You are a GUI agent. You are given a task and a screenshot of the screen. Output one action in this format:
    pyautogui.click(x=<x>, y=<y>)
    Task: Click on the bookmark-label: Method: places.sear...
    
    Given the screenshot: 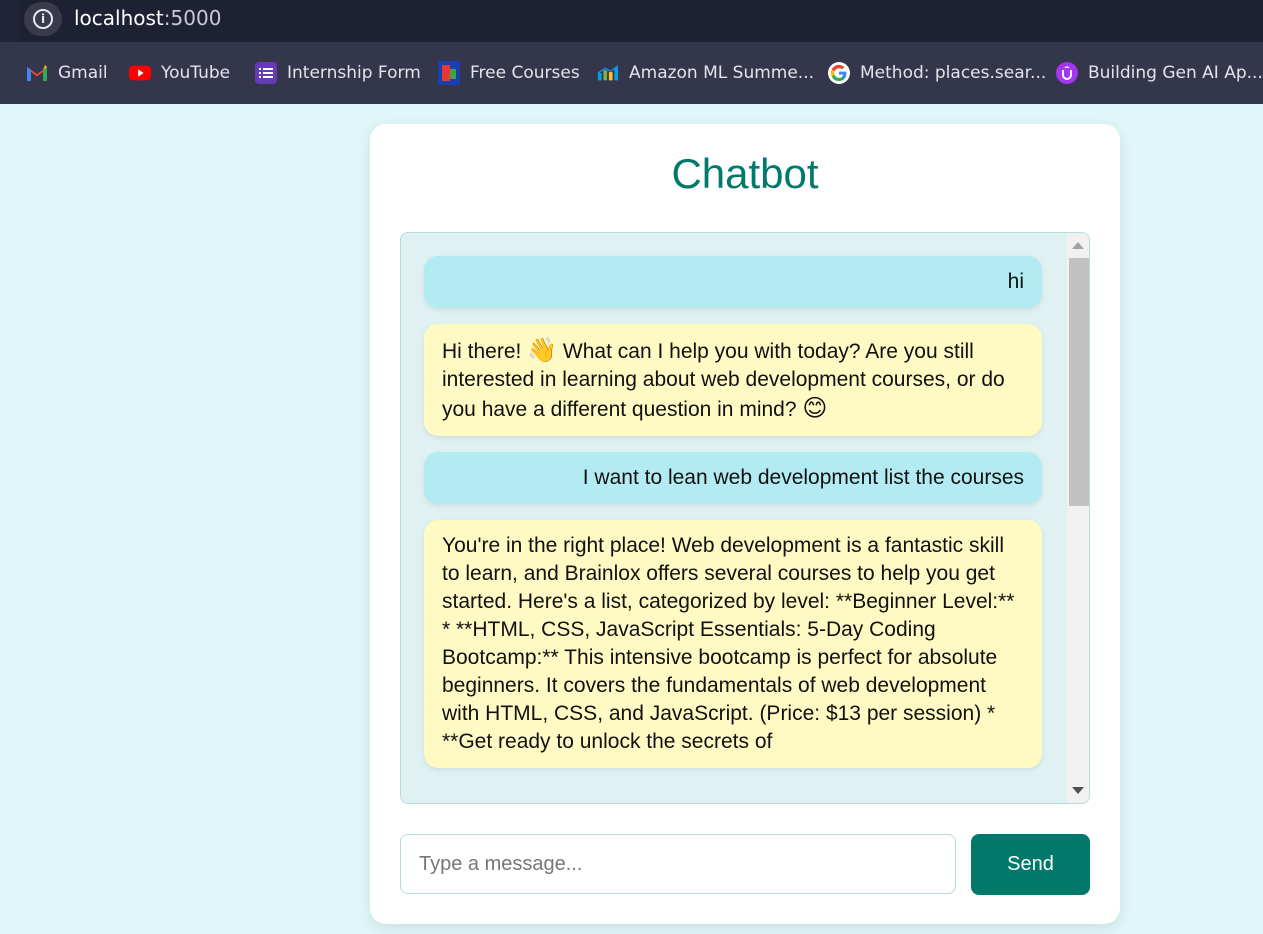 What is the action you would take?
    pyautogui.click(x=953, y=73)
    